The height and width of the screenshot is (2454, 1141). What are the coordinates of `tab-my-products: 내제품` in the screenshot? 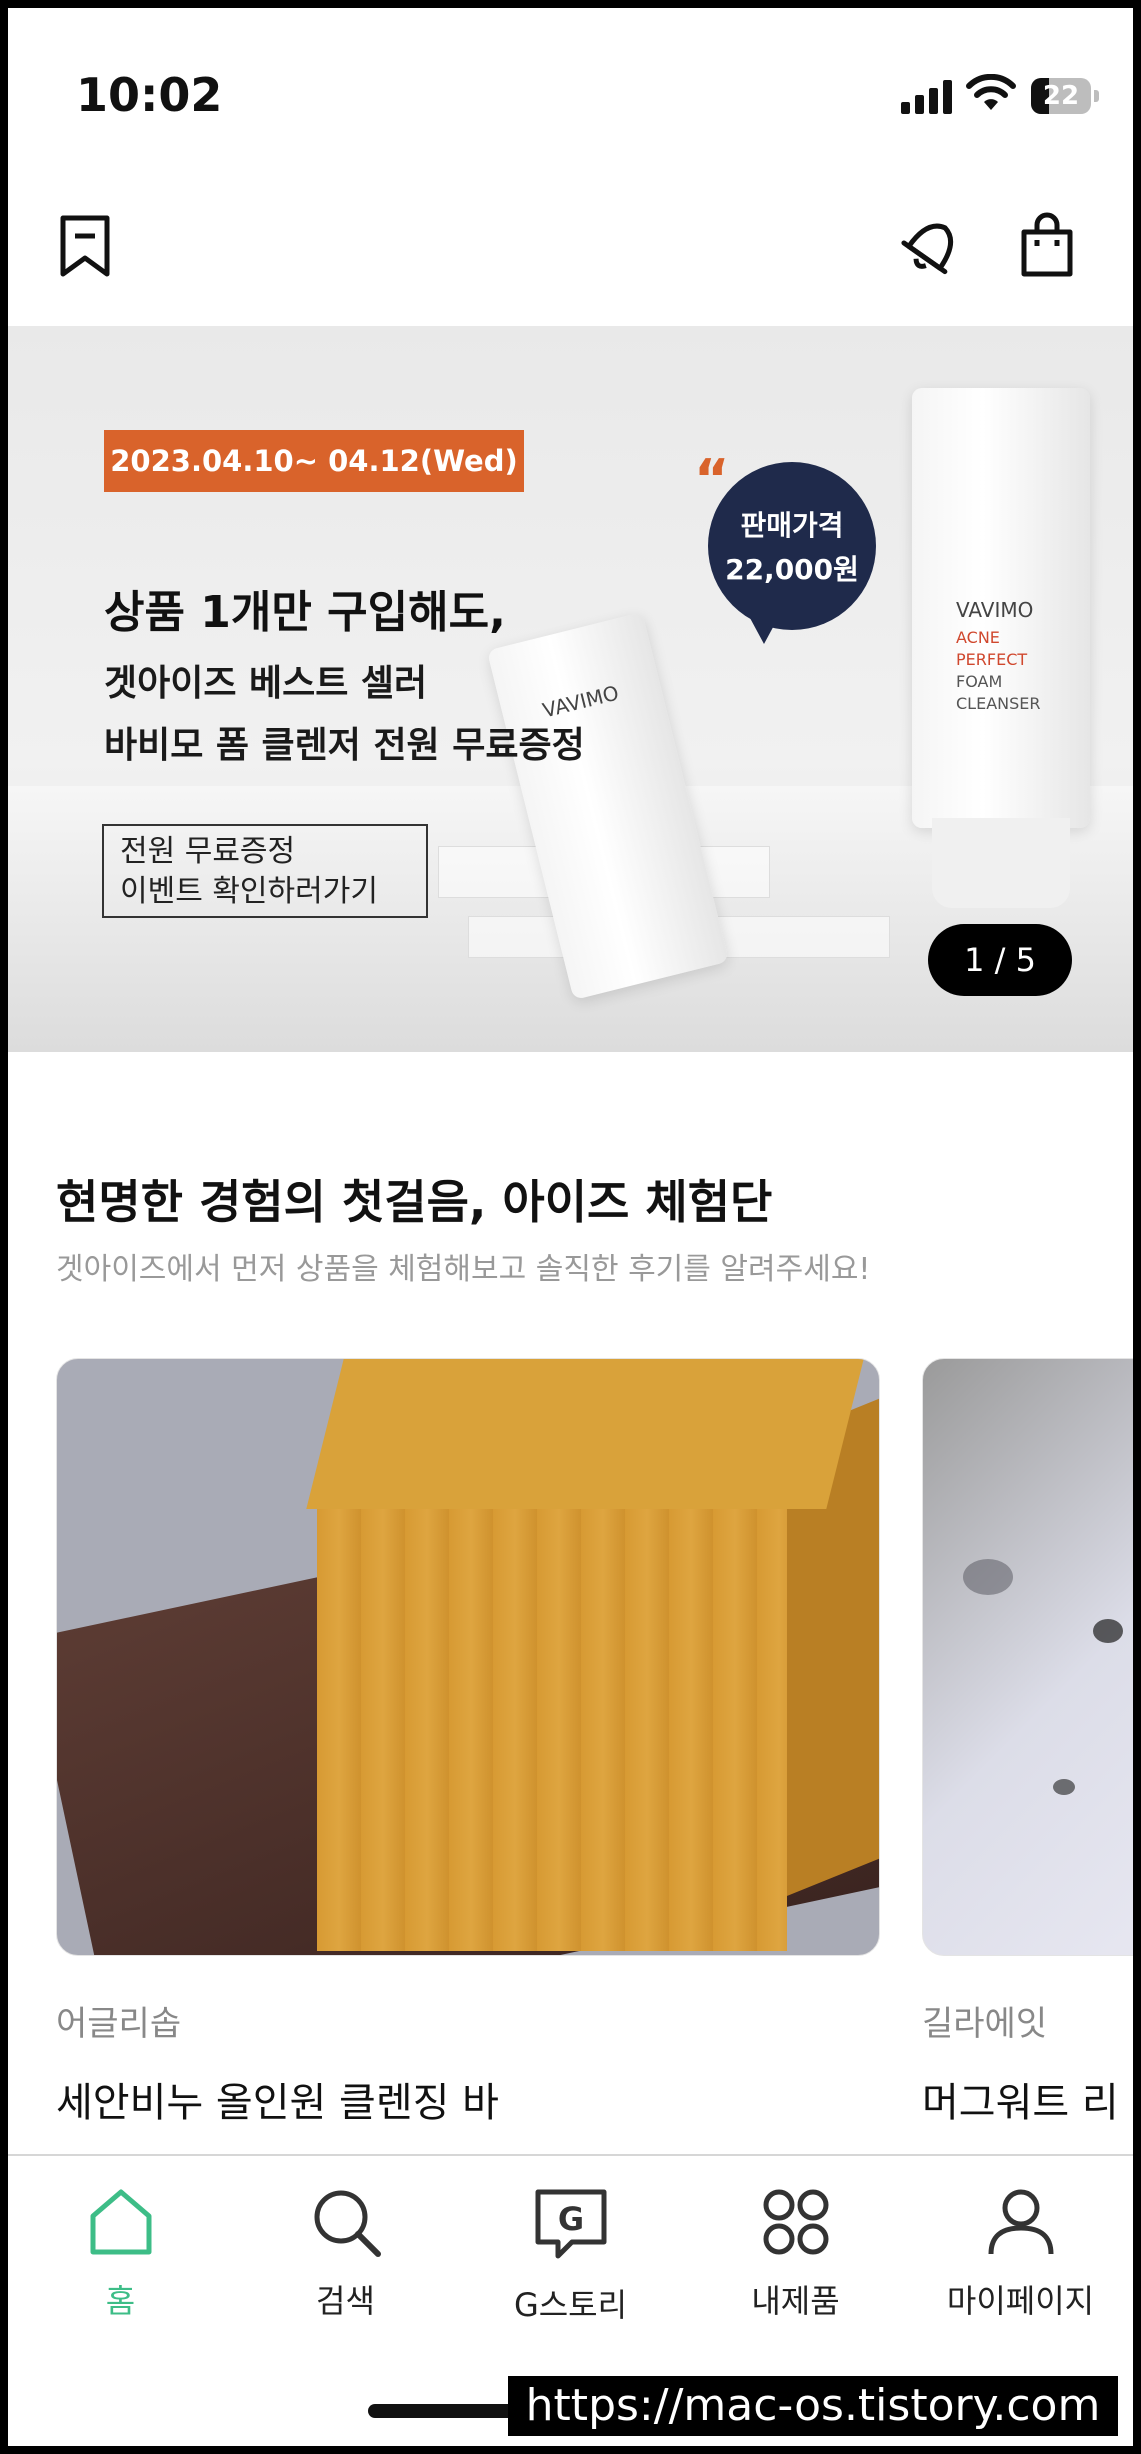 It's located at (795, 2254).